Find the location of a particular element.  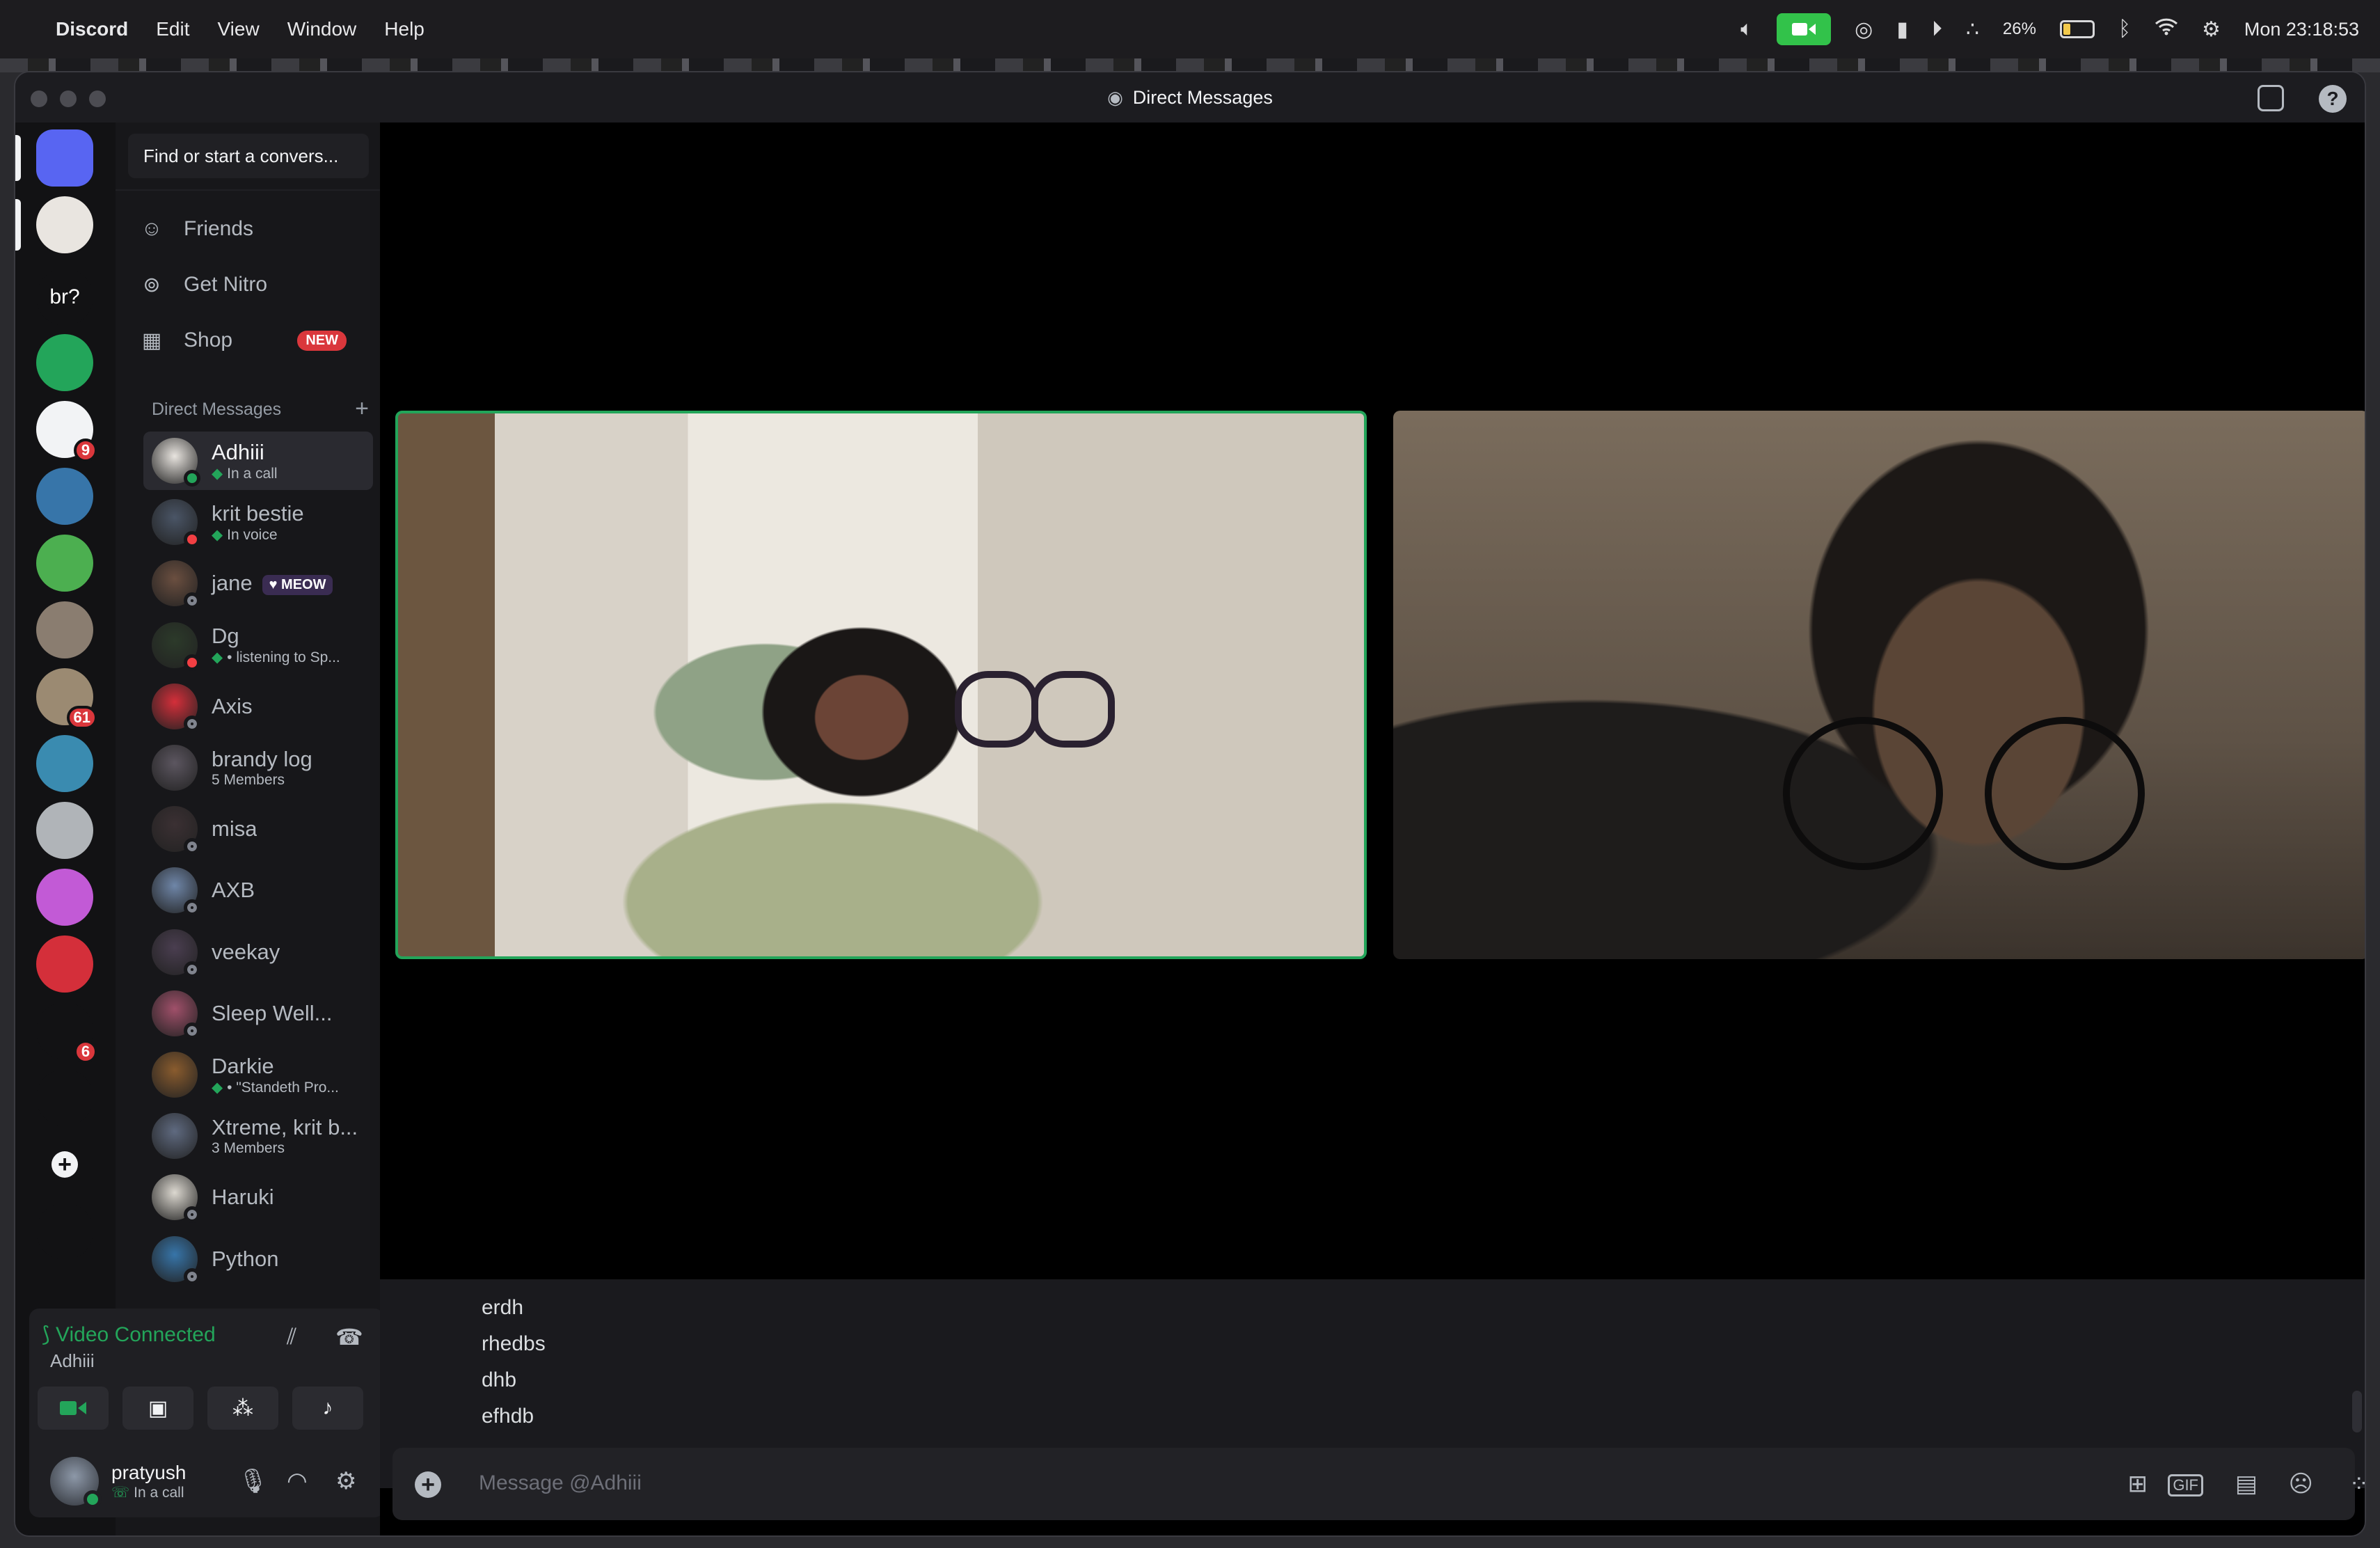

play-circle-icon: ⏵ is located at coordinates (1937, 29).